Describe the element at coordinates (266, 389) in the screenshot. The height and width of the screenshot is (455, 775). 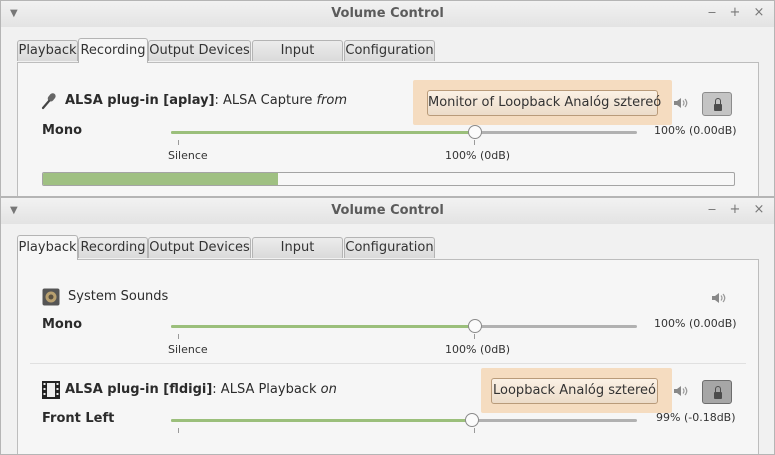
I see `stream-description: : ALSA Playback` at that location.